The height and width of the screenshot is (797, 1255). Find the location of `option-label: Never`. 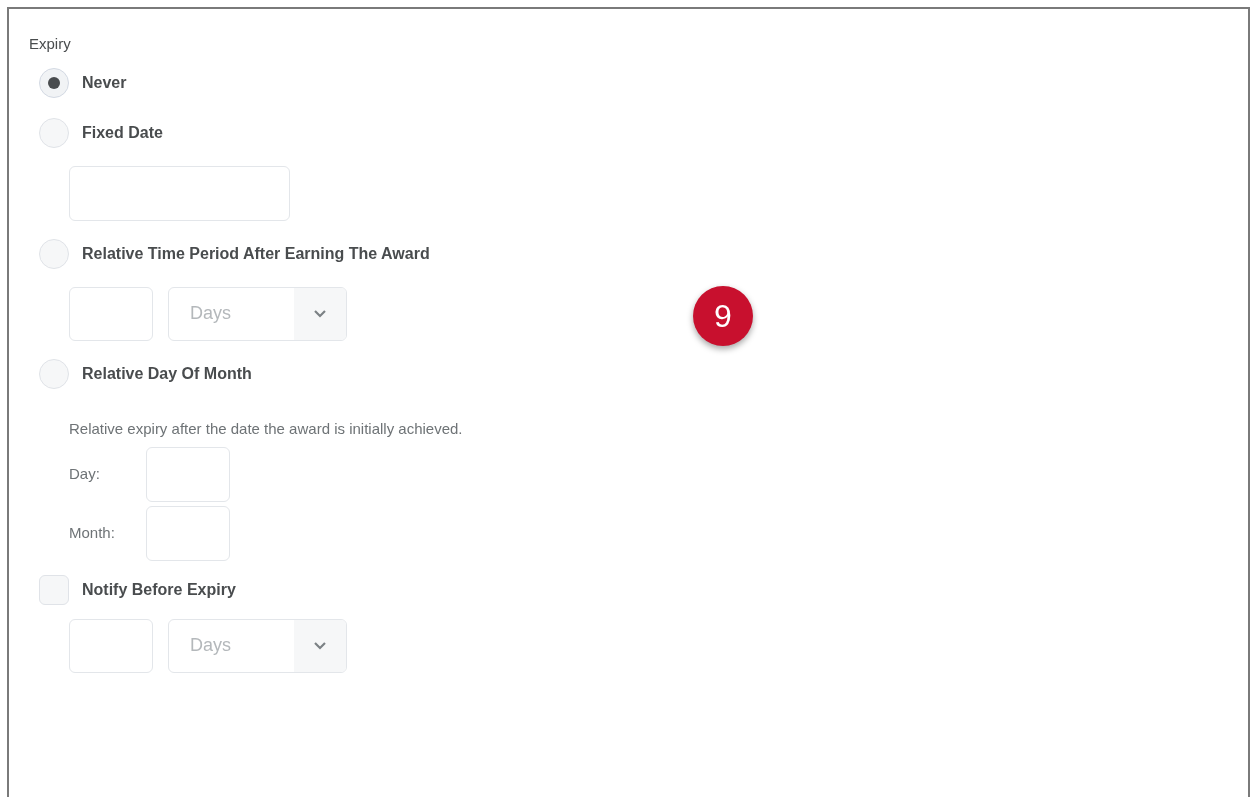

option-label: Never is located at coordinates (104, 82).